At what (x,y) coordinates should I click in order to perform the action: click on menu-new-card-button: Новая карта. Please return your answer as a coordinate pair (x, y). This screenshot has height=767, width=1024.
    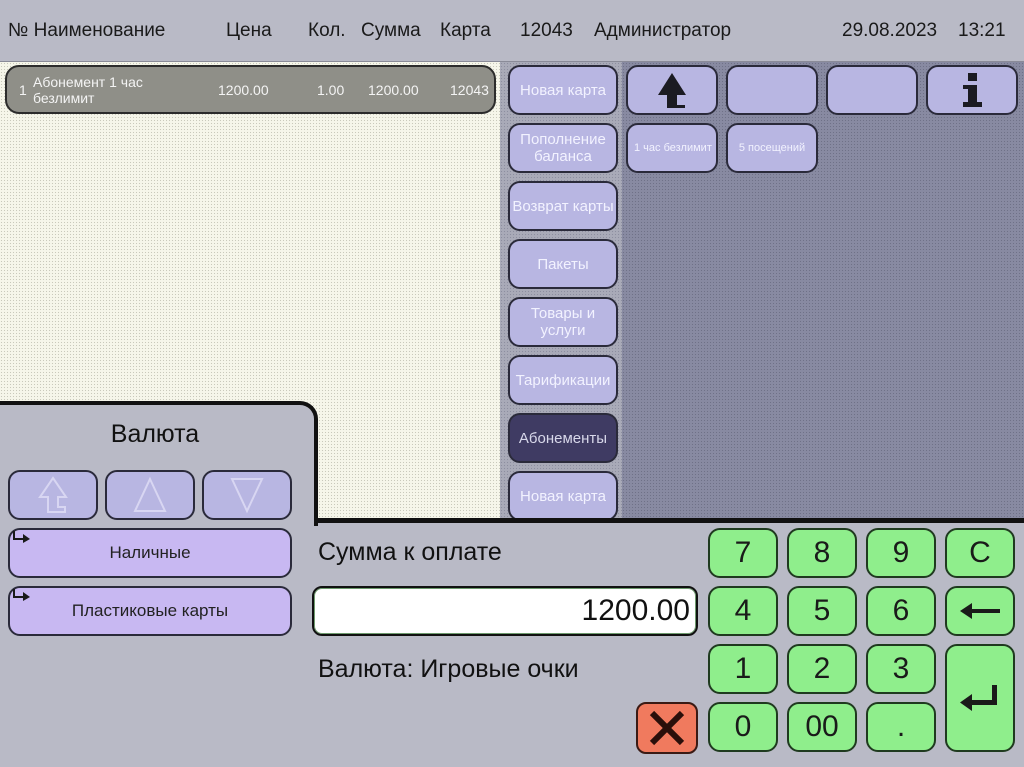
    Looking at the image, I should click on (563, 90).